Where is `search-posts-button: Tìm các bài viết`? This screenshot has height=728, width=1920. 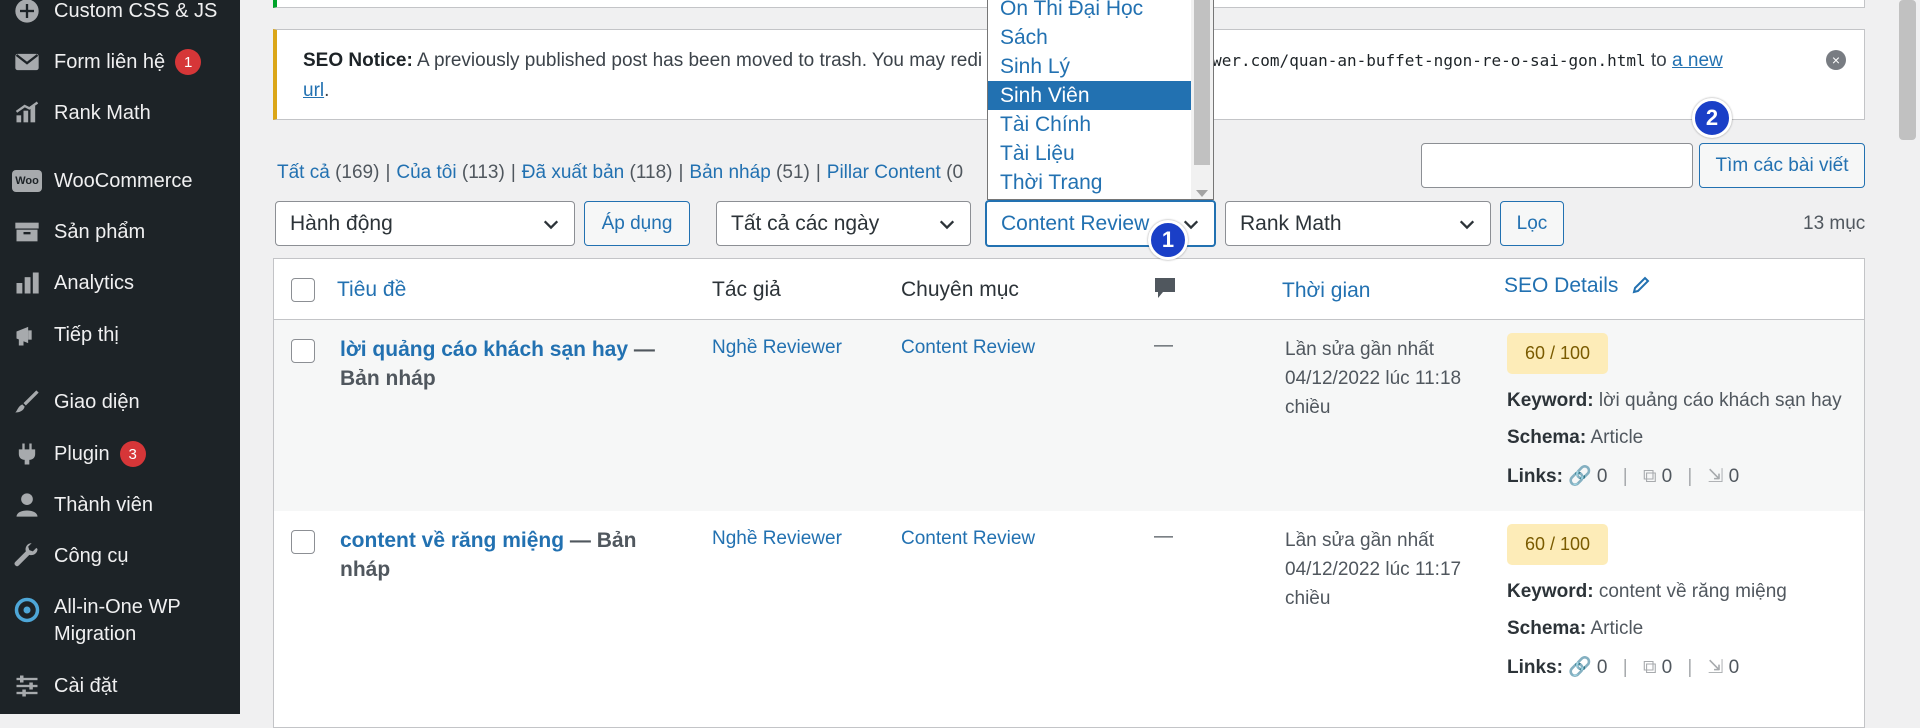 search-posts-button: Tìm các bài viết is located at coordinates (1782, 165).